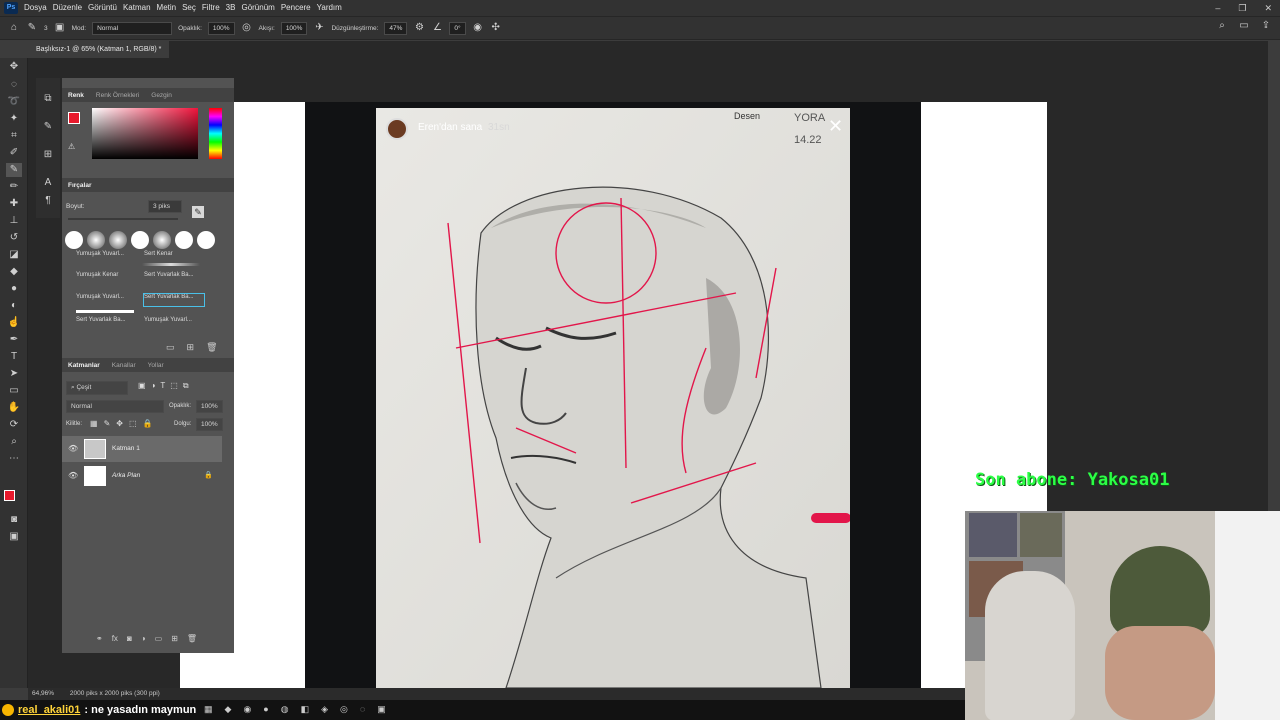 Image resolution: width=1280 pixels, height=720 pixels. What do you see at coordinates (99, 49) in the screenshot?
I see `document-tab: Başlıksız-1 @ 65% (Katman 1, RGB/8) *` at bounding box center [99, 49].